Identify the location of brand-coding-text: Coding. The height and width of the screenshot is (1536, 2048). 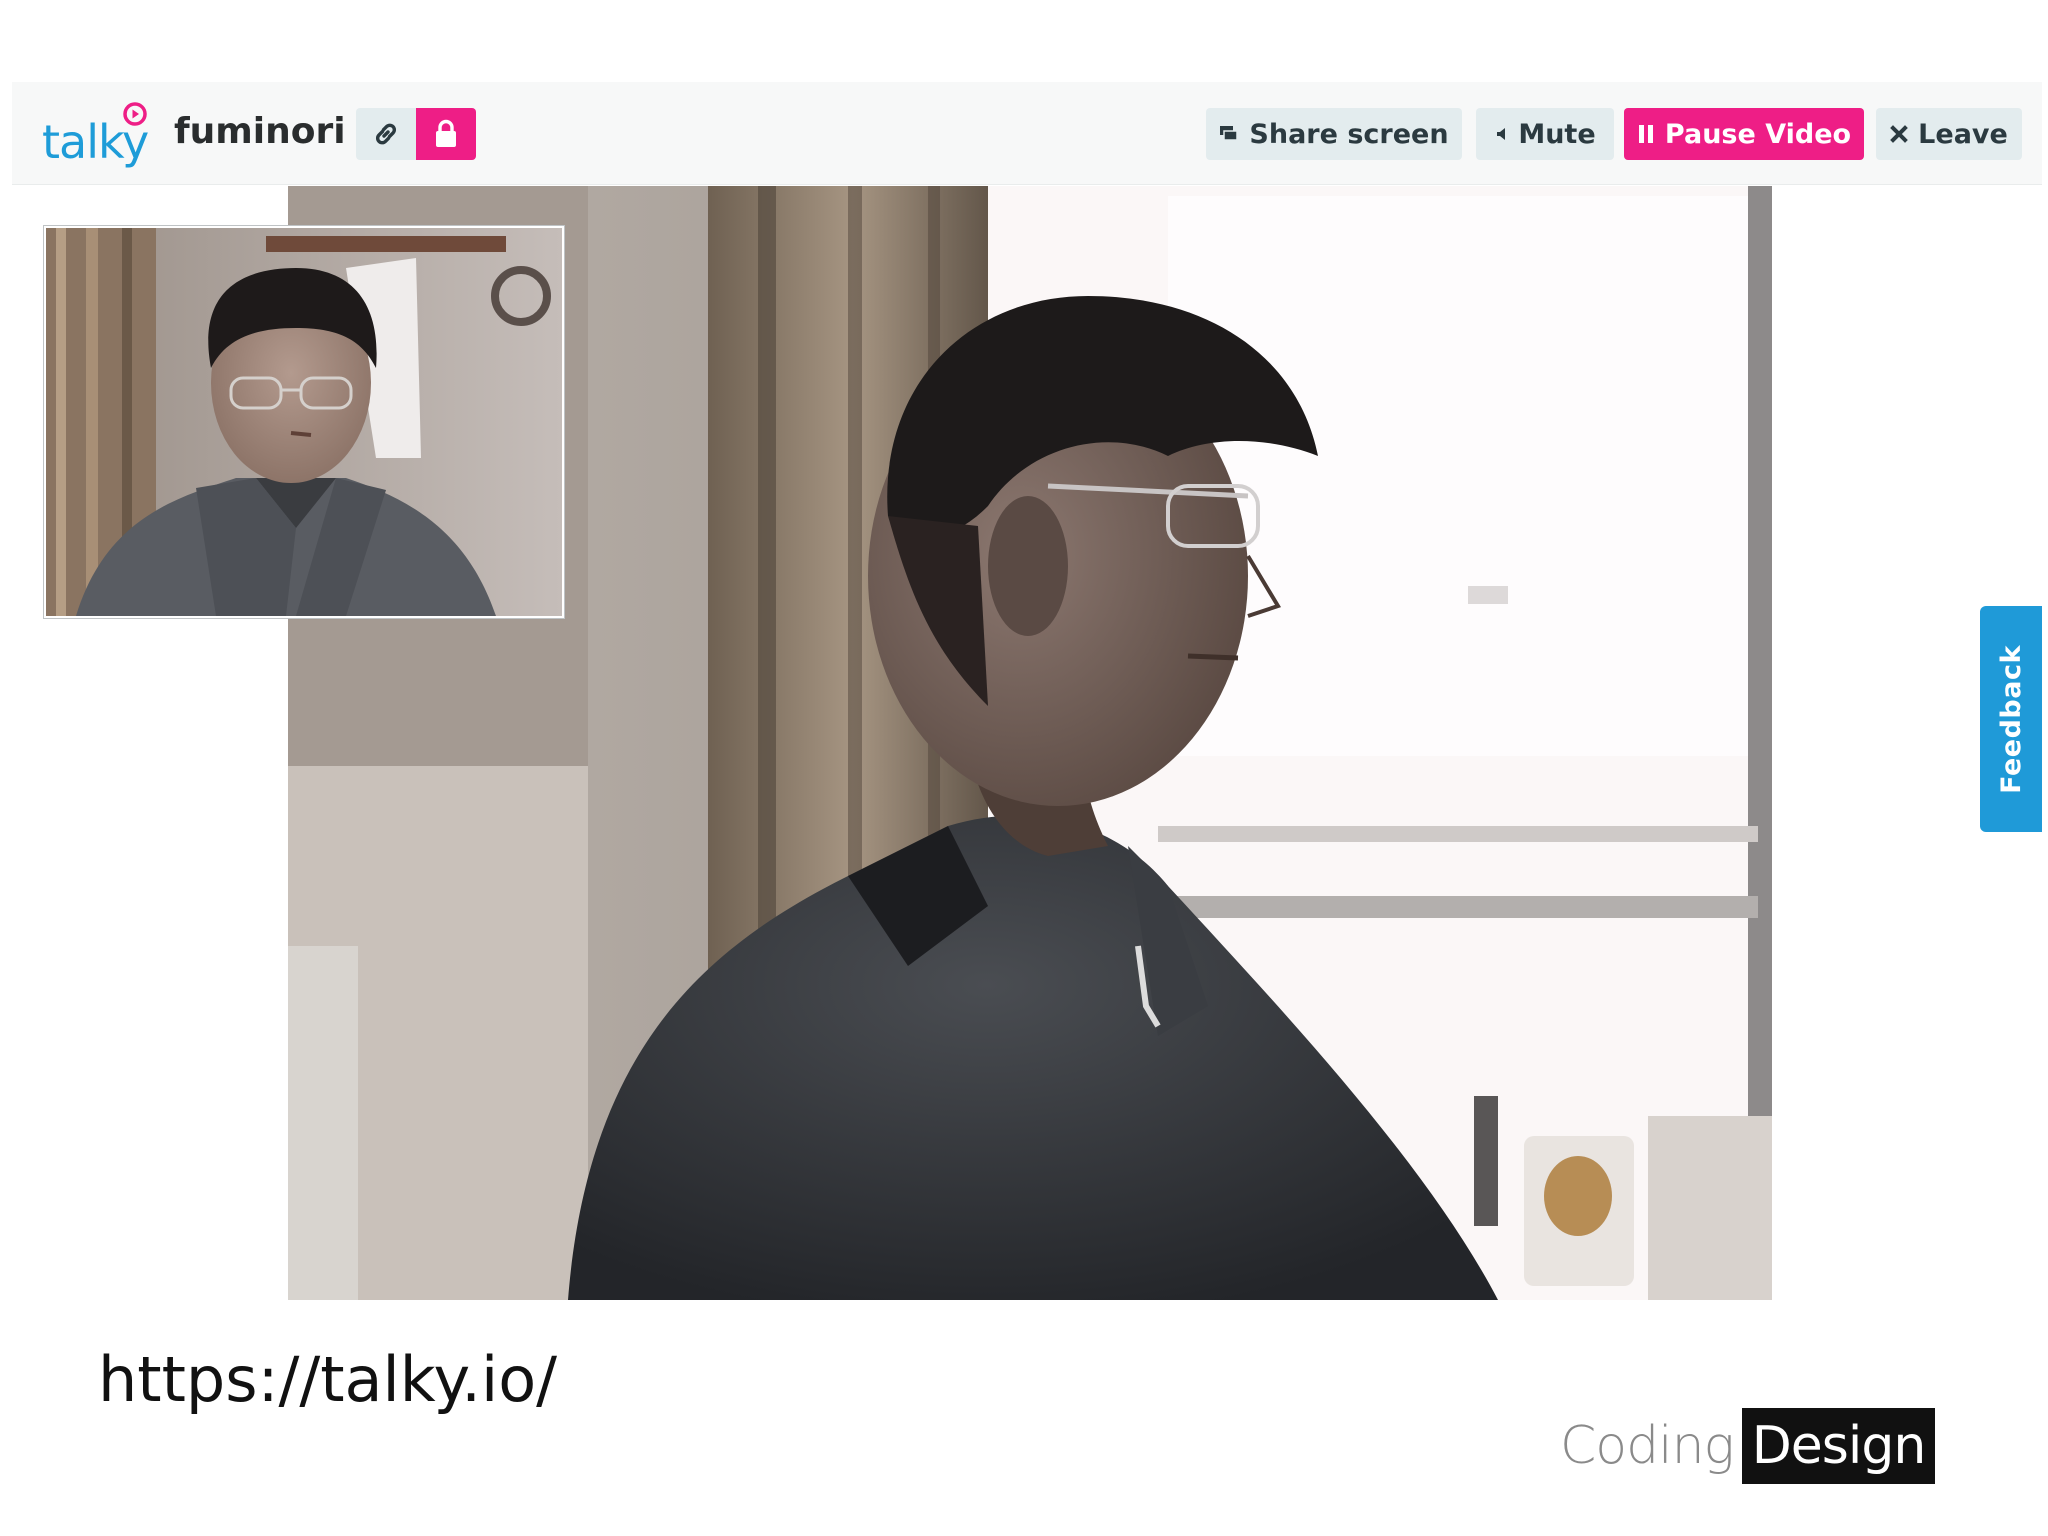
(1647, 1446).